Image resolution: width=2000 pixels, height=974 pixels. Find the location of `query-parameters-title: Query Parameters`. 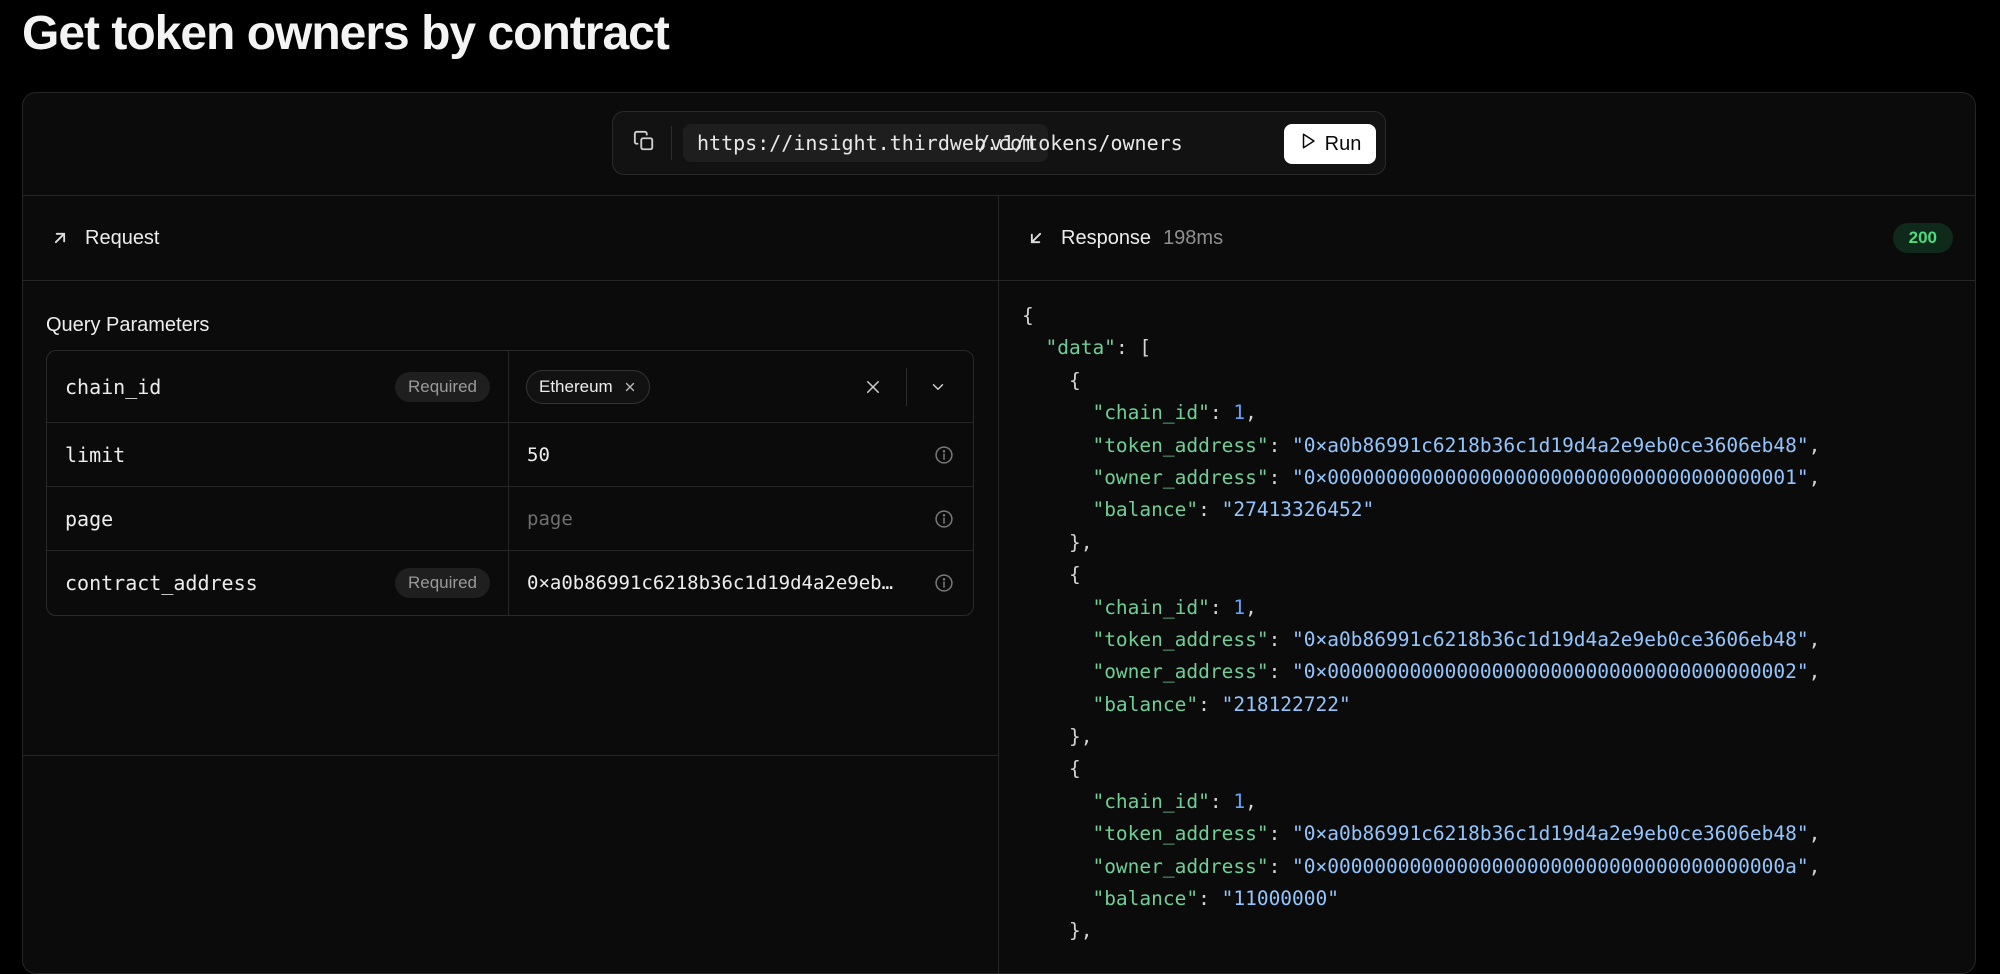

query-parameters-title: Query Parameters is located at coordinates (128, 325).